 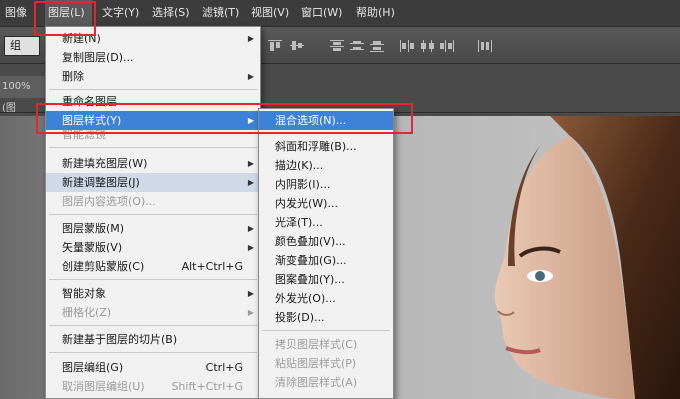 What do you see at coordinates (375, 13) in the screenshot?
I see `menu-help: 帮助(H)` at bounding box center [375, 13].